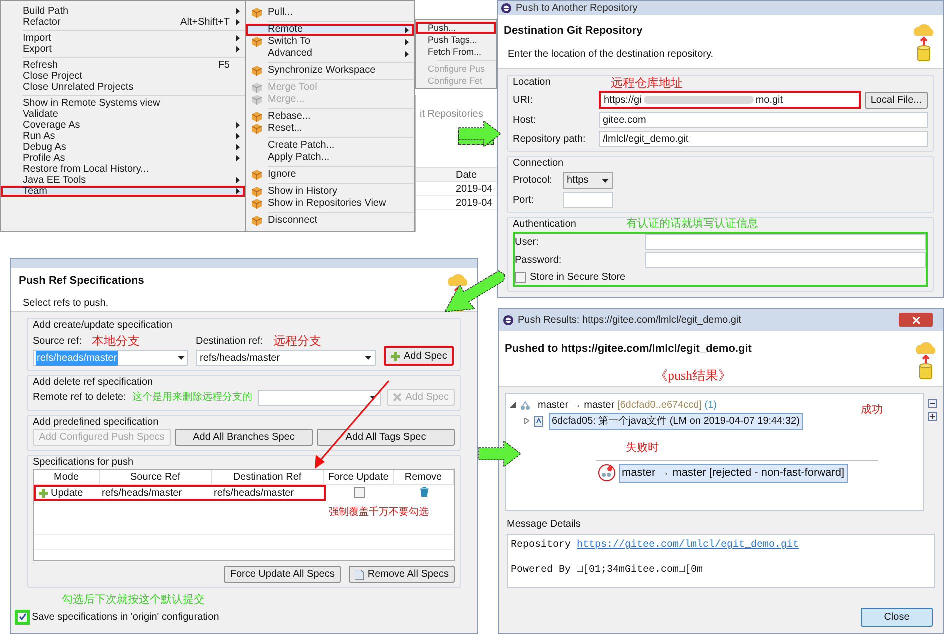 The image size is (944, 634). Describe the element at coordinates (588, 180) in the screenshot. I see `protocol-dropdown: https` at that location.